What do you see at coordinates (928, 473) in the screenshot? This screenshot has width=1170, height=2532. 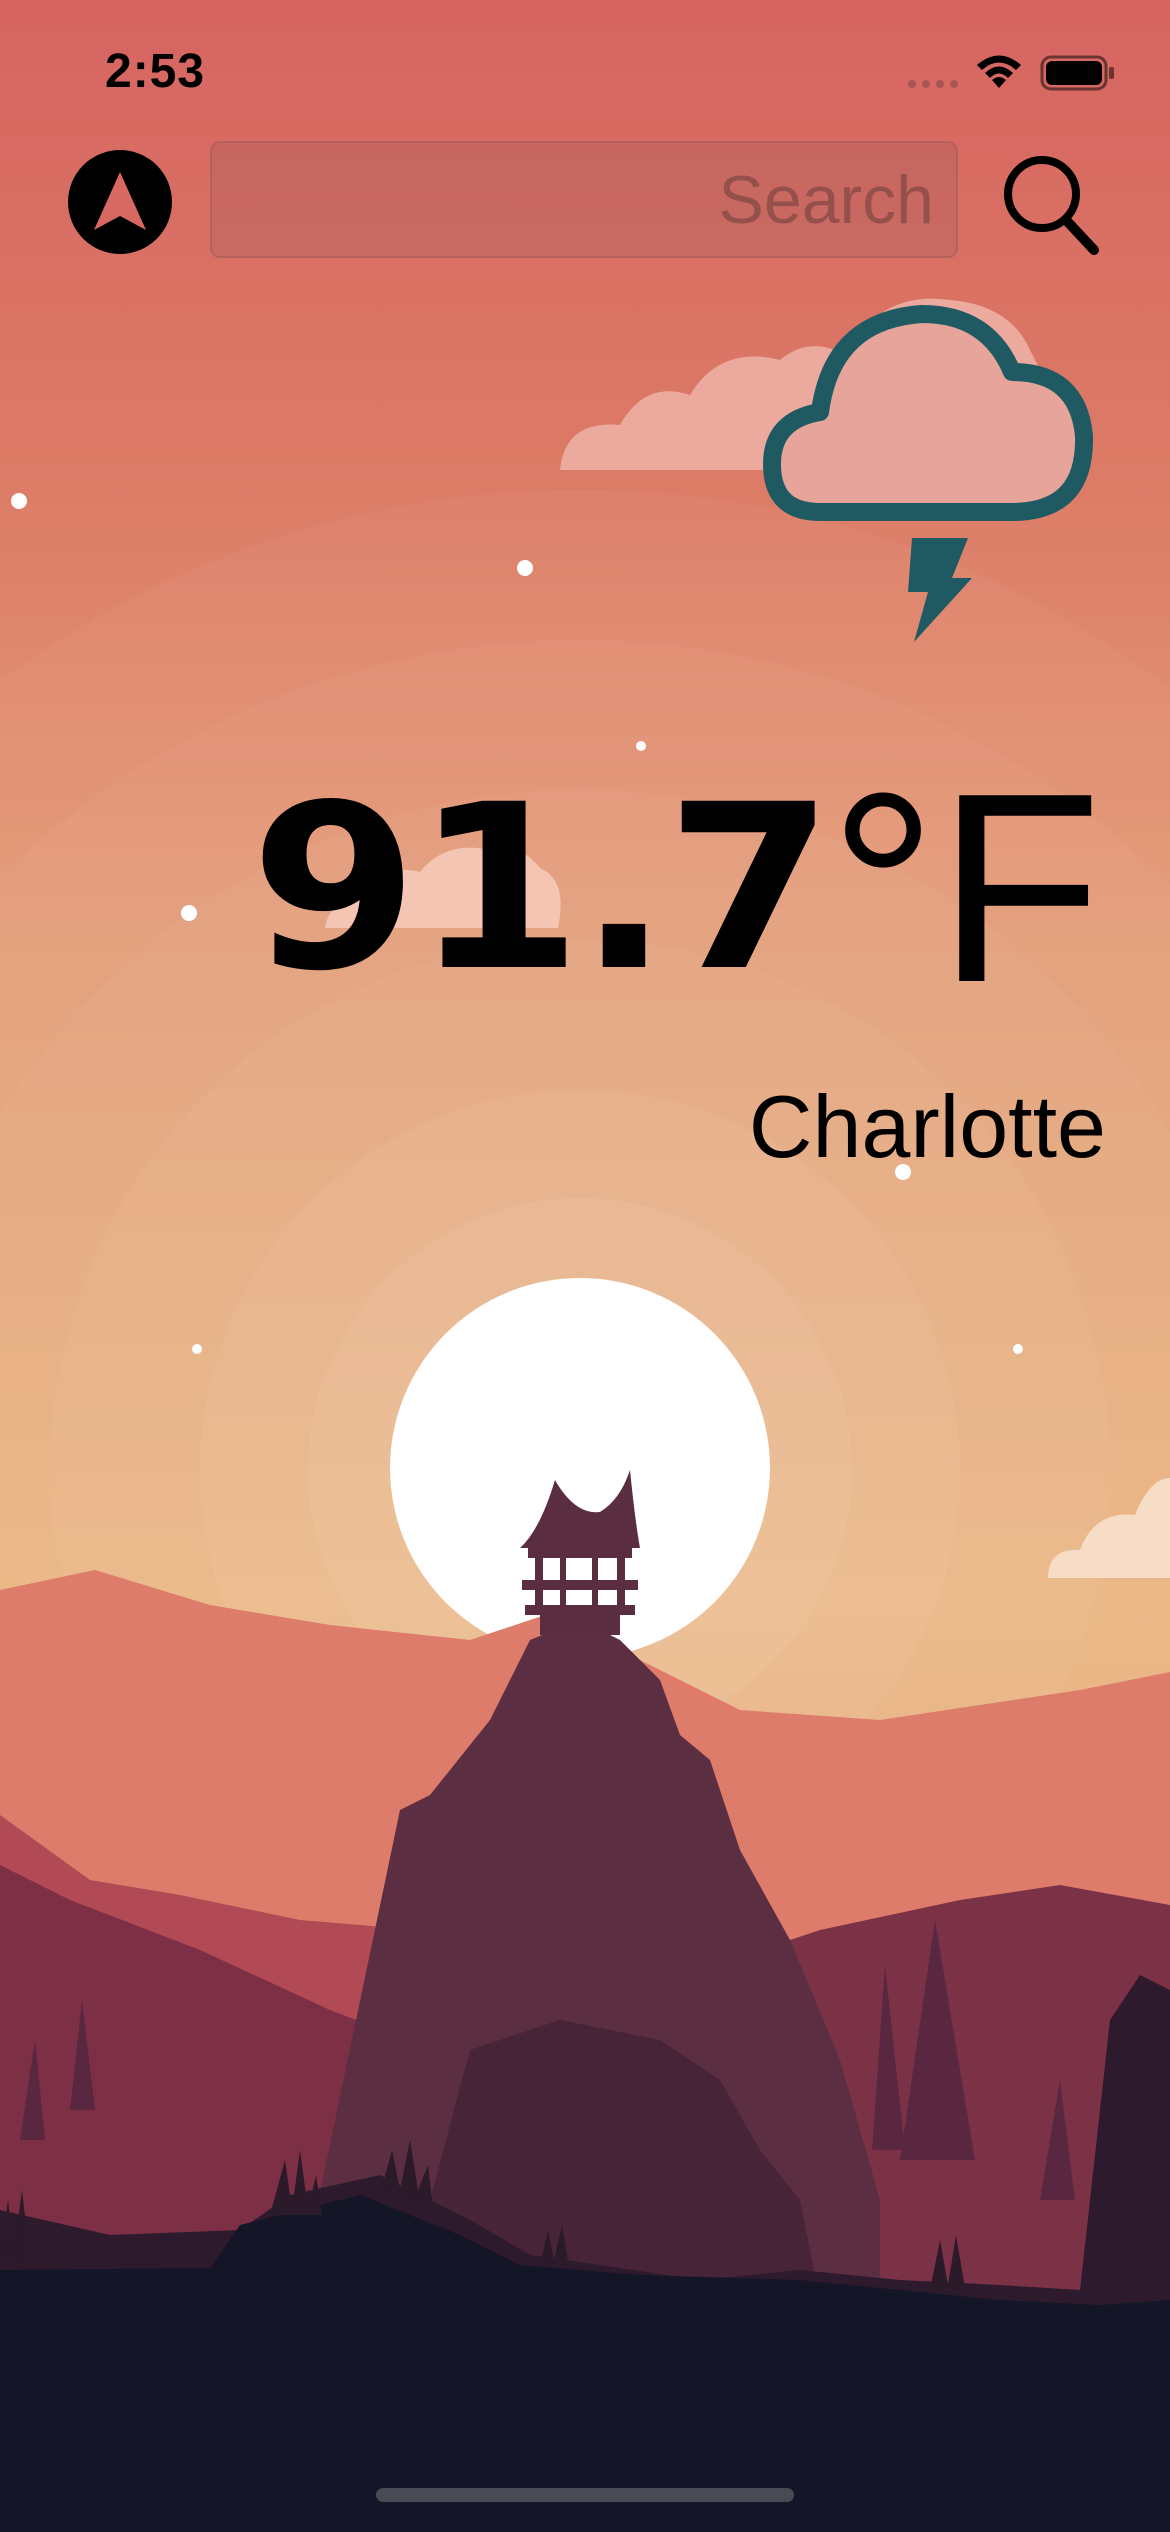 I see `thunderstorm-cloud-icon` at bounding box center [928, 473].